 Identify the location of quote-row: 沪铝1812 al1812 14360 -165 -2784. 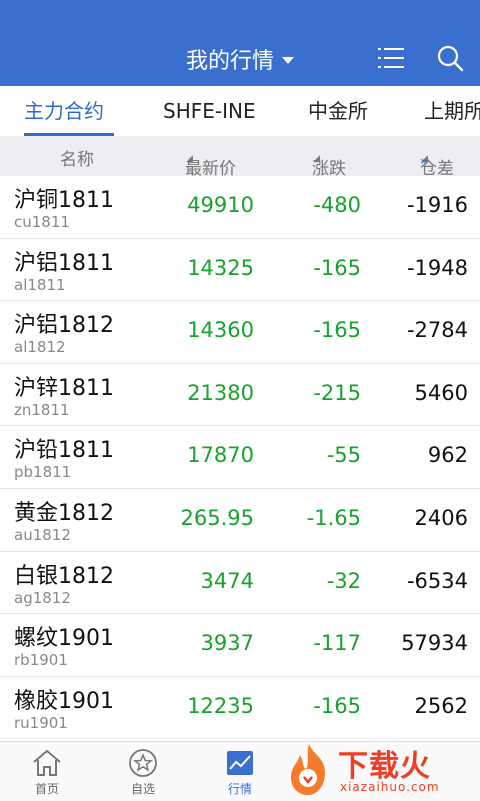
(240, 332).